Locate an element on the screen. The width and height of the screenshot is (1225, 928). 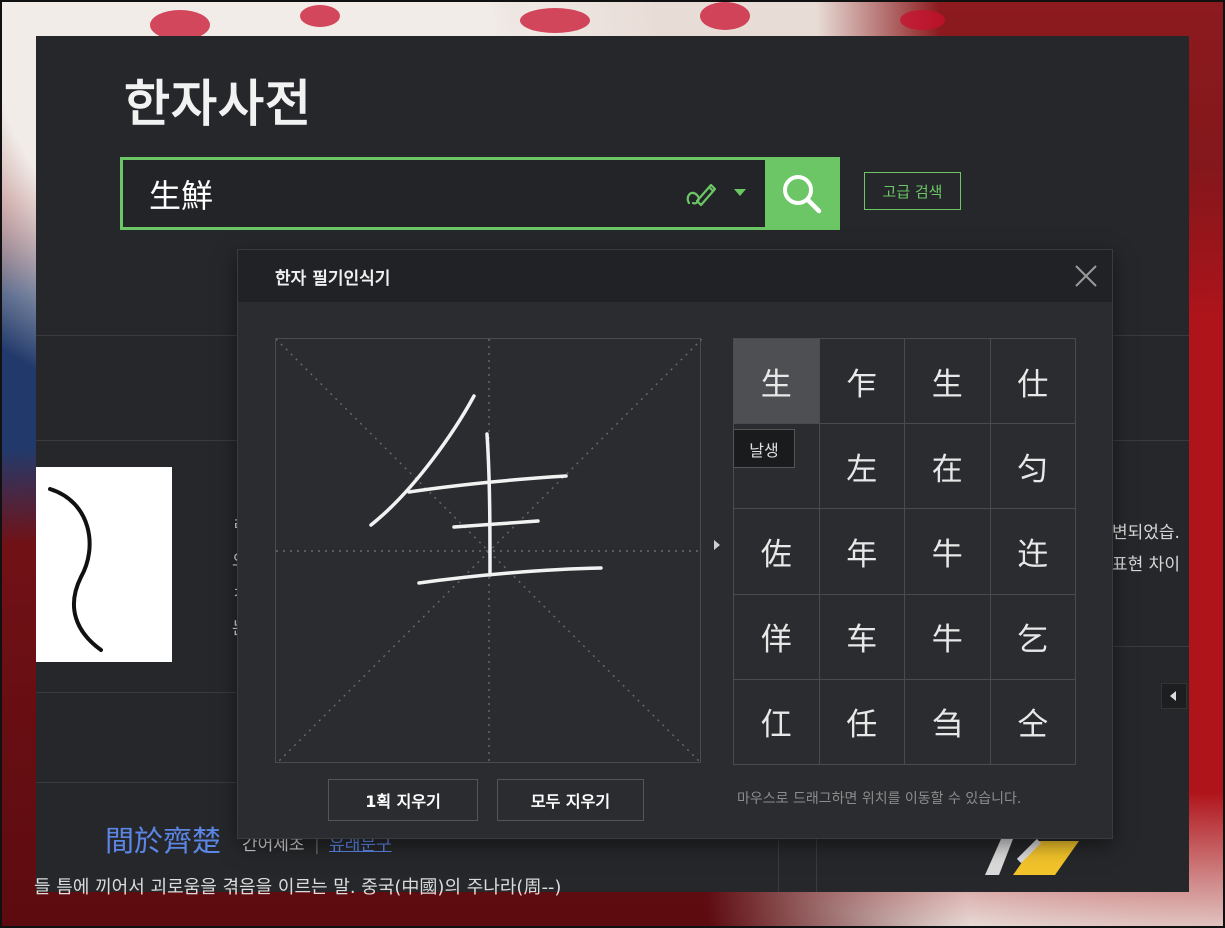
candidate-cell: 迕 is located at coordinates (1033, 552).